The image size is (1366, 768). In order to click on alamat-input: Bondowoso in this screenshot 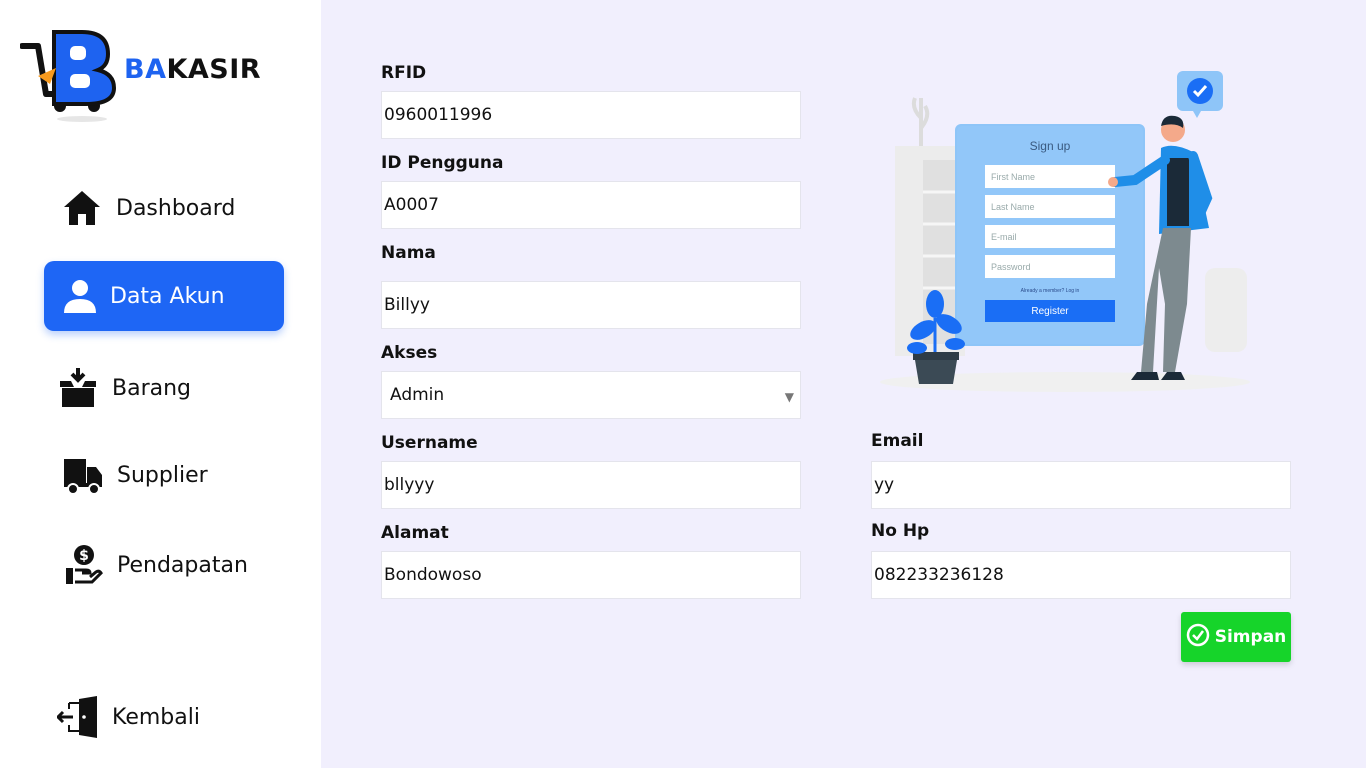, I will do `click(591, 575)`.